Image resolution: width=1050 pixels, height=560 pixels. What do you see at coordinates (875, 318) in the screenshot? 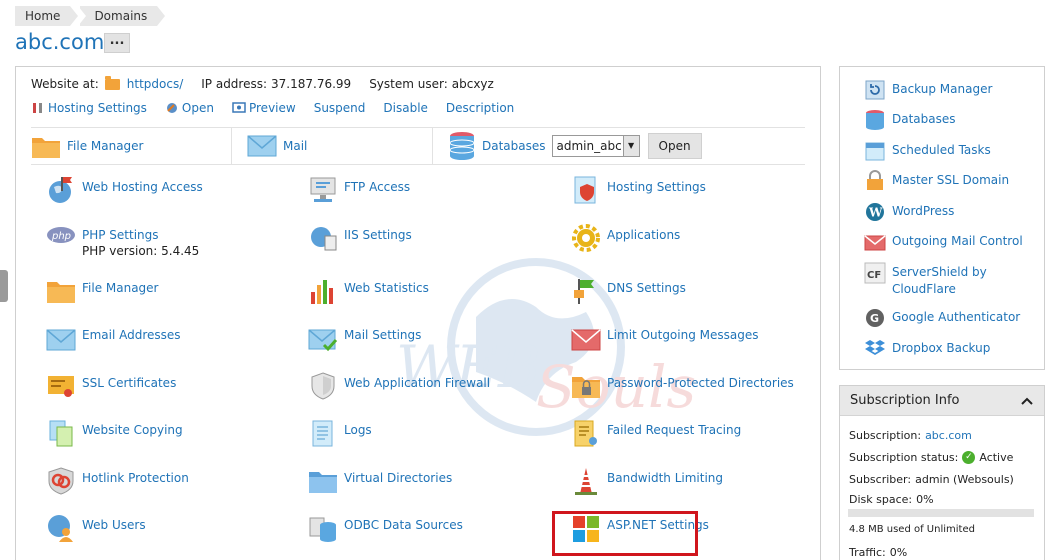
I see `google-auth-icon: G` at bounding box center [875, 318].